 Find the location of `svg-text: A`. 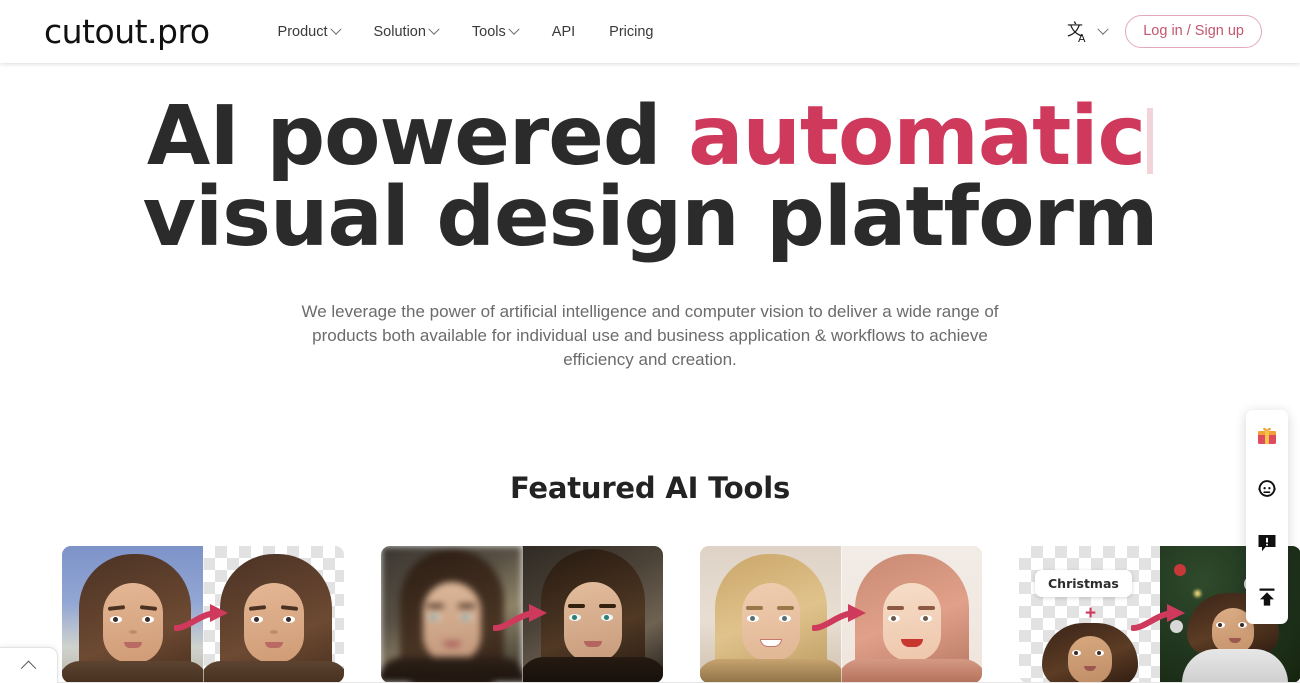

svg-text: A is located at coordinates (1082, 38).